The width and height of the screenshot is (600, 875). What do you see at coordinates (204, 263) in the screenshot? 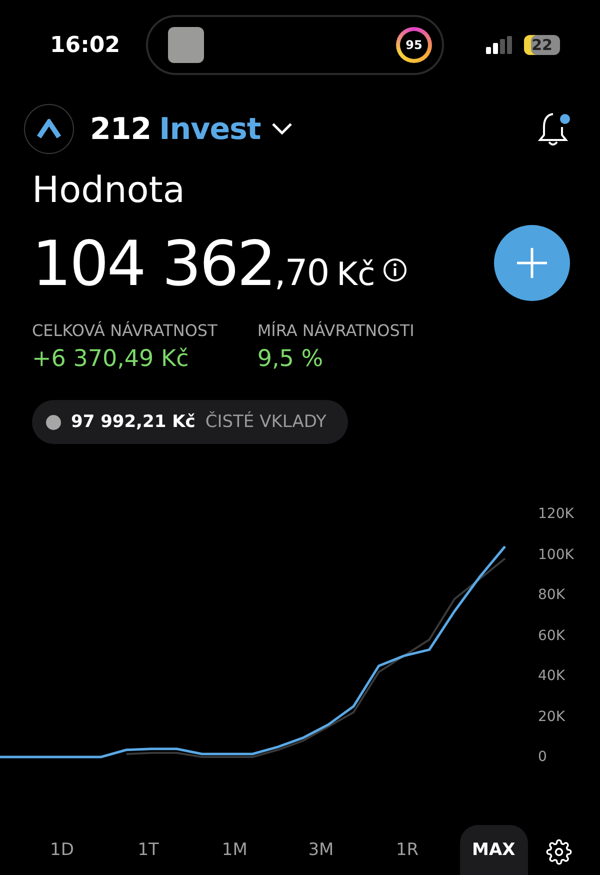
I see `portfolio-value: 104 362,70 Kč` at bounding box center [204, 263].